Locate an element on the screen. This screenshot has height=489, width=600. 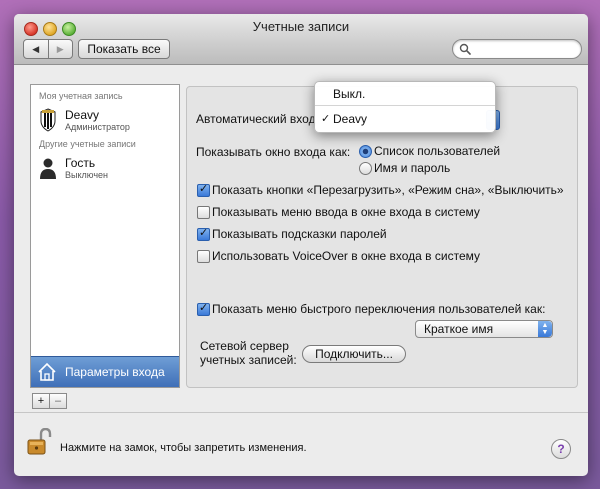
auto-login-menu: Выкл. ✓ Deavy is located at coordinates (405, 107).